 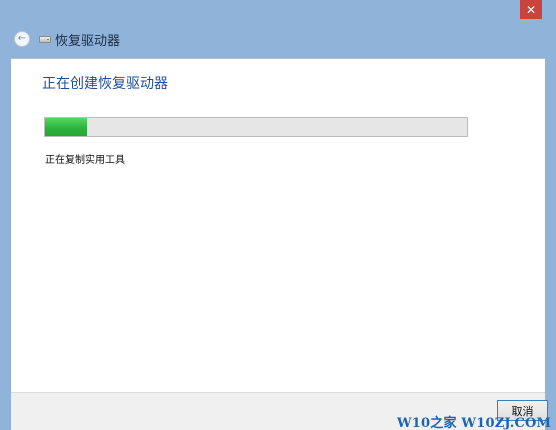 I want to click on back-arrow-icon: ←, so click(x=22, y=38).